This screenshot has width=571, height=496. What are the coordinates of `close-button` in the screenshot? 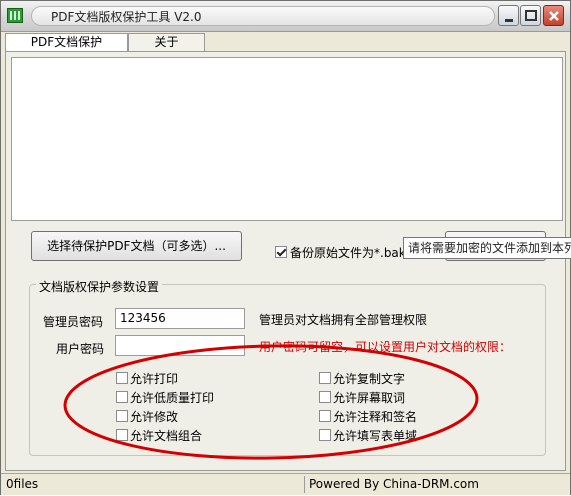 It's located at (553, 15).